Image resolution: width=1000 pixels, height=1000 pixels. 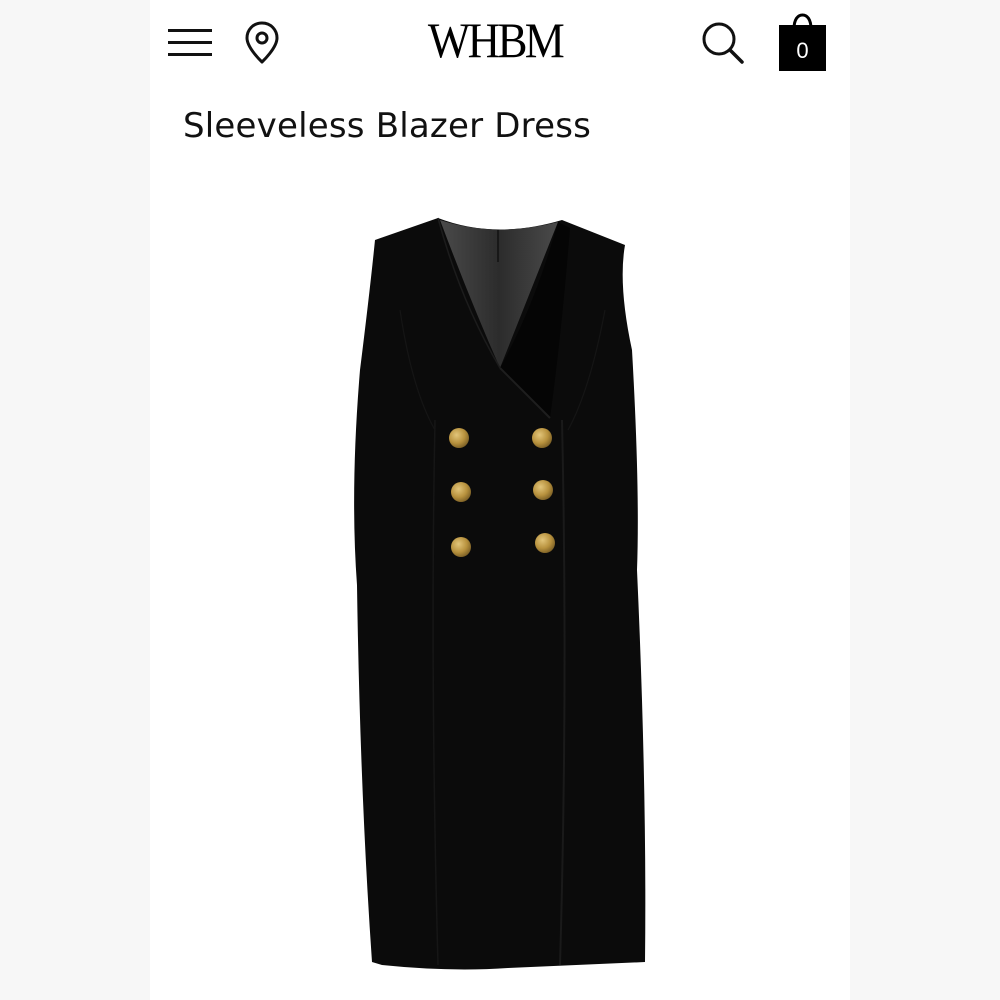 I want to click on cart-badge: 0, so click(x=802, y=48).